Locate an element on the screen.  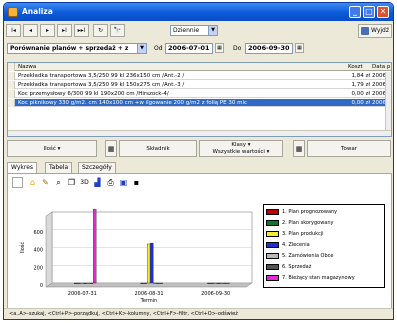
first-record-button: I◂ is located at coordinates (13, 30).